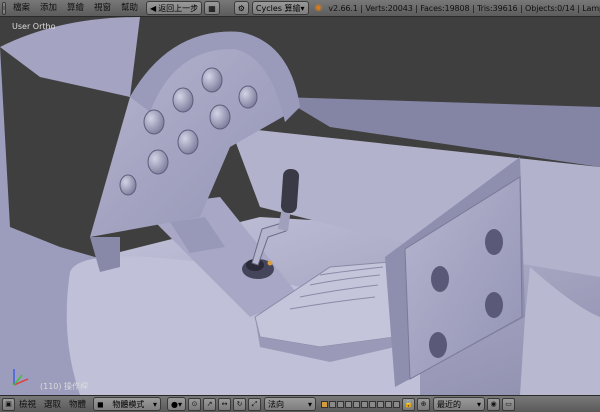 The height and width of the screenshot is (412, 600). What do you see at coordinates (52, 404) in the screenshot?
I see `menu-select: 選取` at bounding box center [52, 404].